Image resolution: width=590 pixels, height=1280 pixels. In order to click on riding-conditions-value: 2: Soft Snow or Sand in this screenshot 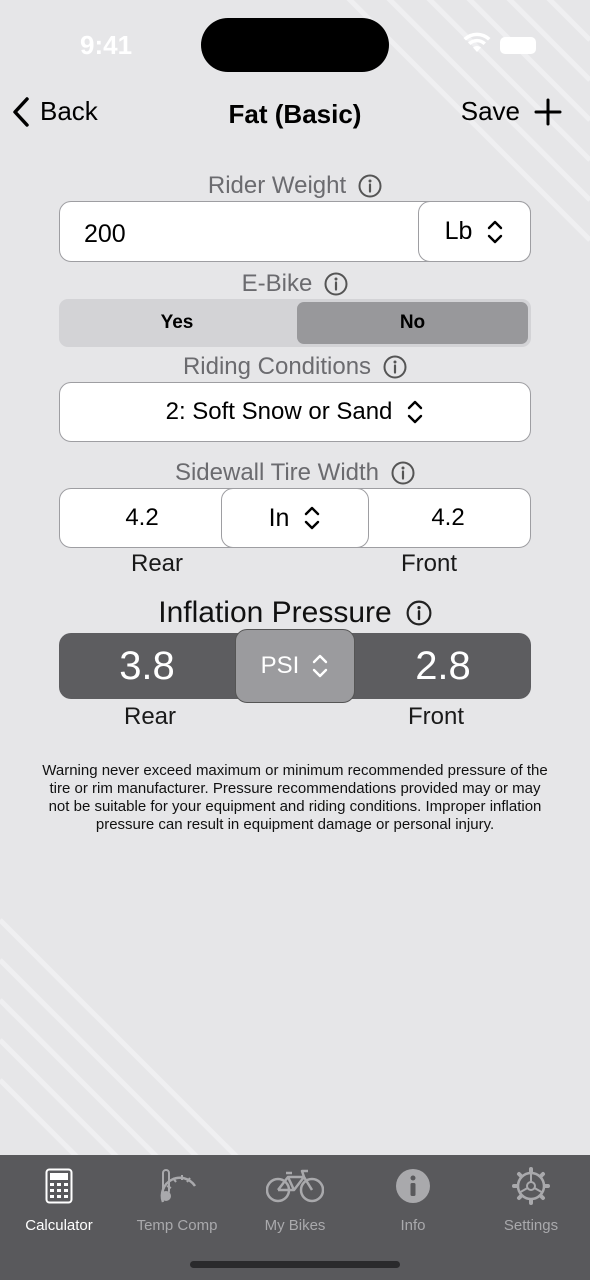, I will do `click(279, 411)`.